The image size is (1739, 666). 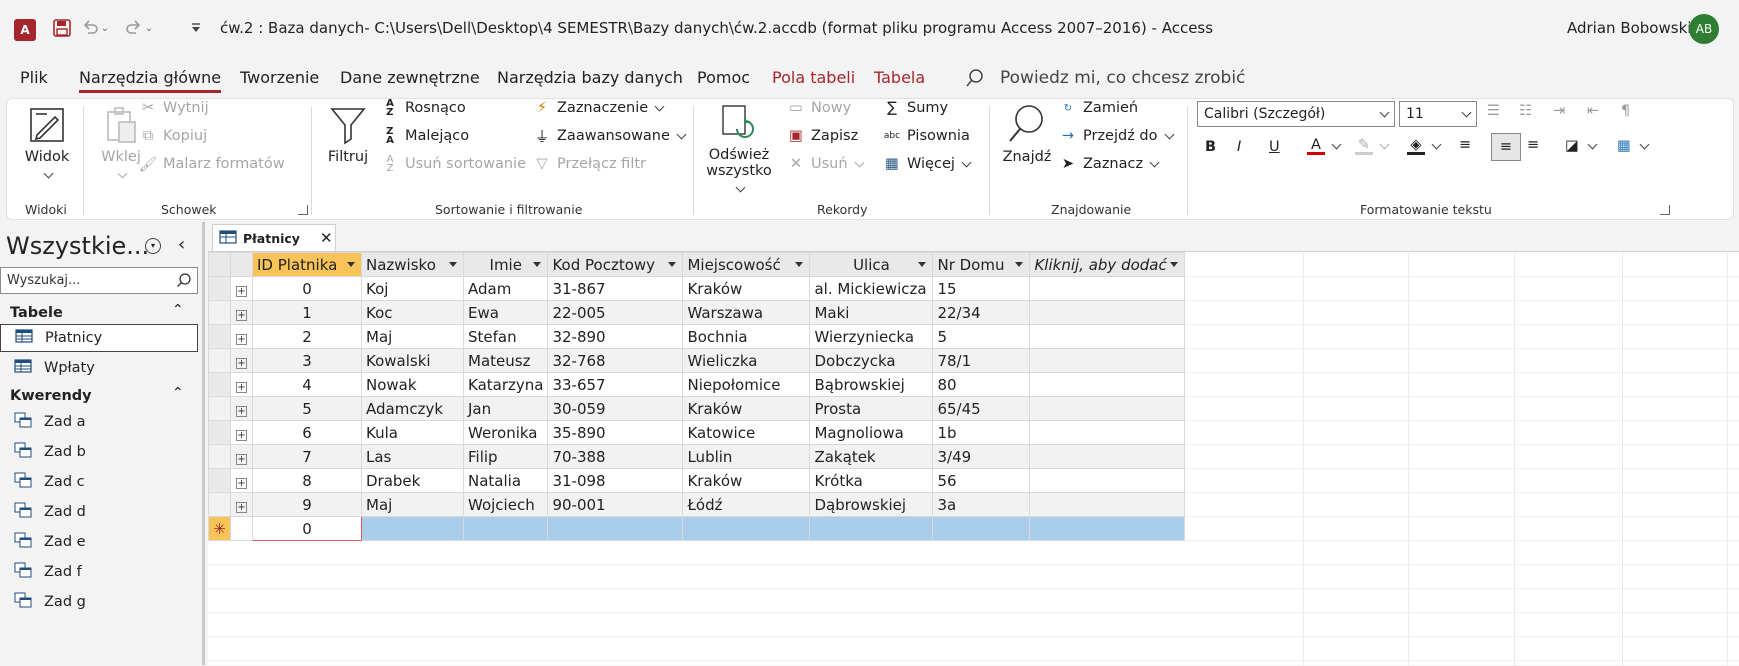 I want to click on table-cell: Dobczycka, so click(x=871, y=360).